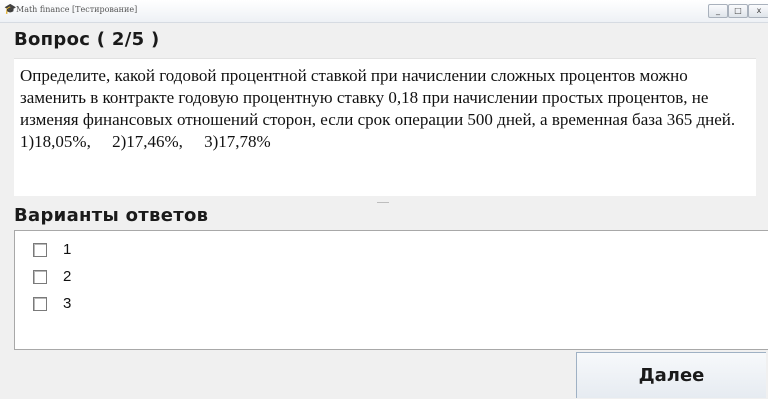 The width and height of the screenshot is (768, 399). I want to click on maximize-button: □, so click(738, 11).